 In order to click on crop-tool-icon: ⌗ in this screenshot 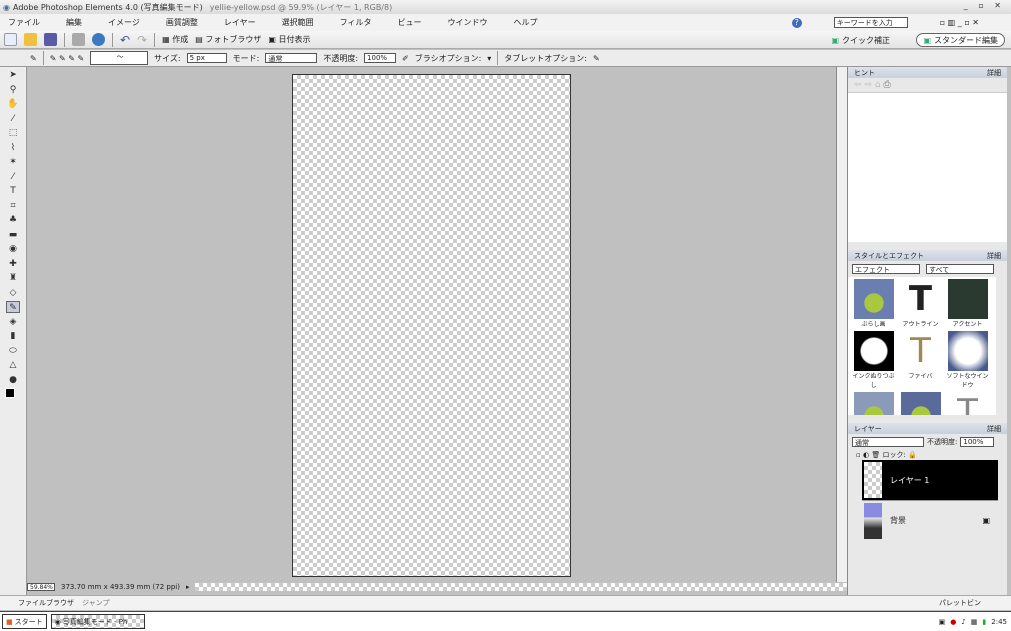, I will do `click(13, 206)`.